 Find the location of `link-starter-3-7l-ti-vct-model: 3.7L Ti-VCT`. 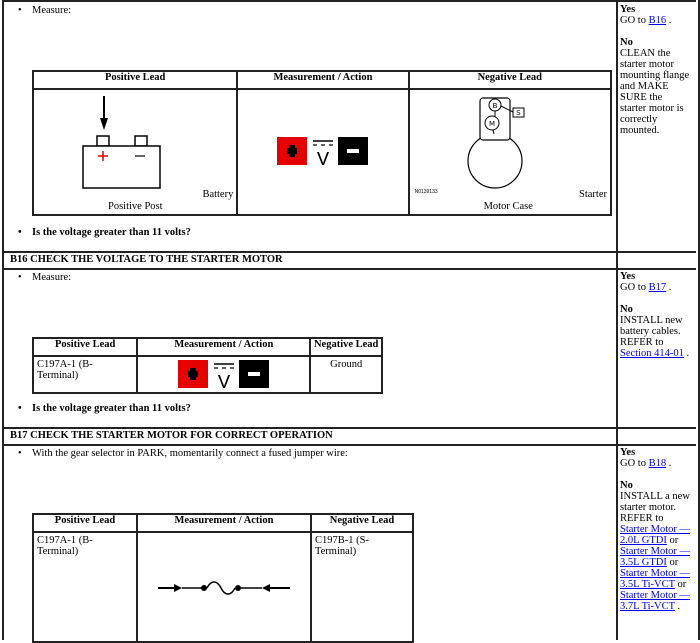

link-starter-3-7l-ti-vct-model: 3.7L Ti-VCT is located at coordinates (647, 606).